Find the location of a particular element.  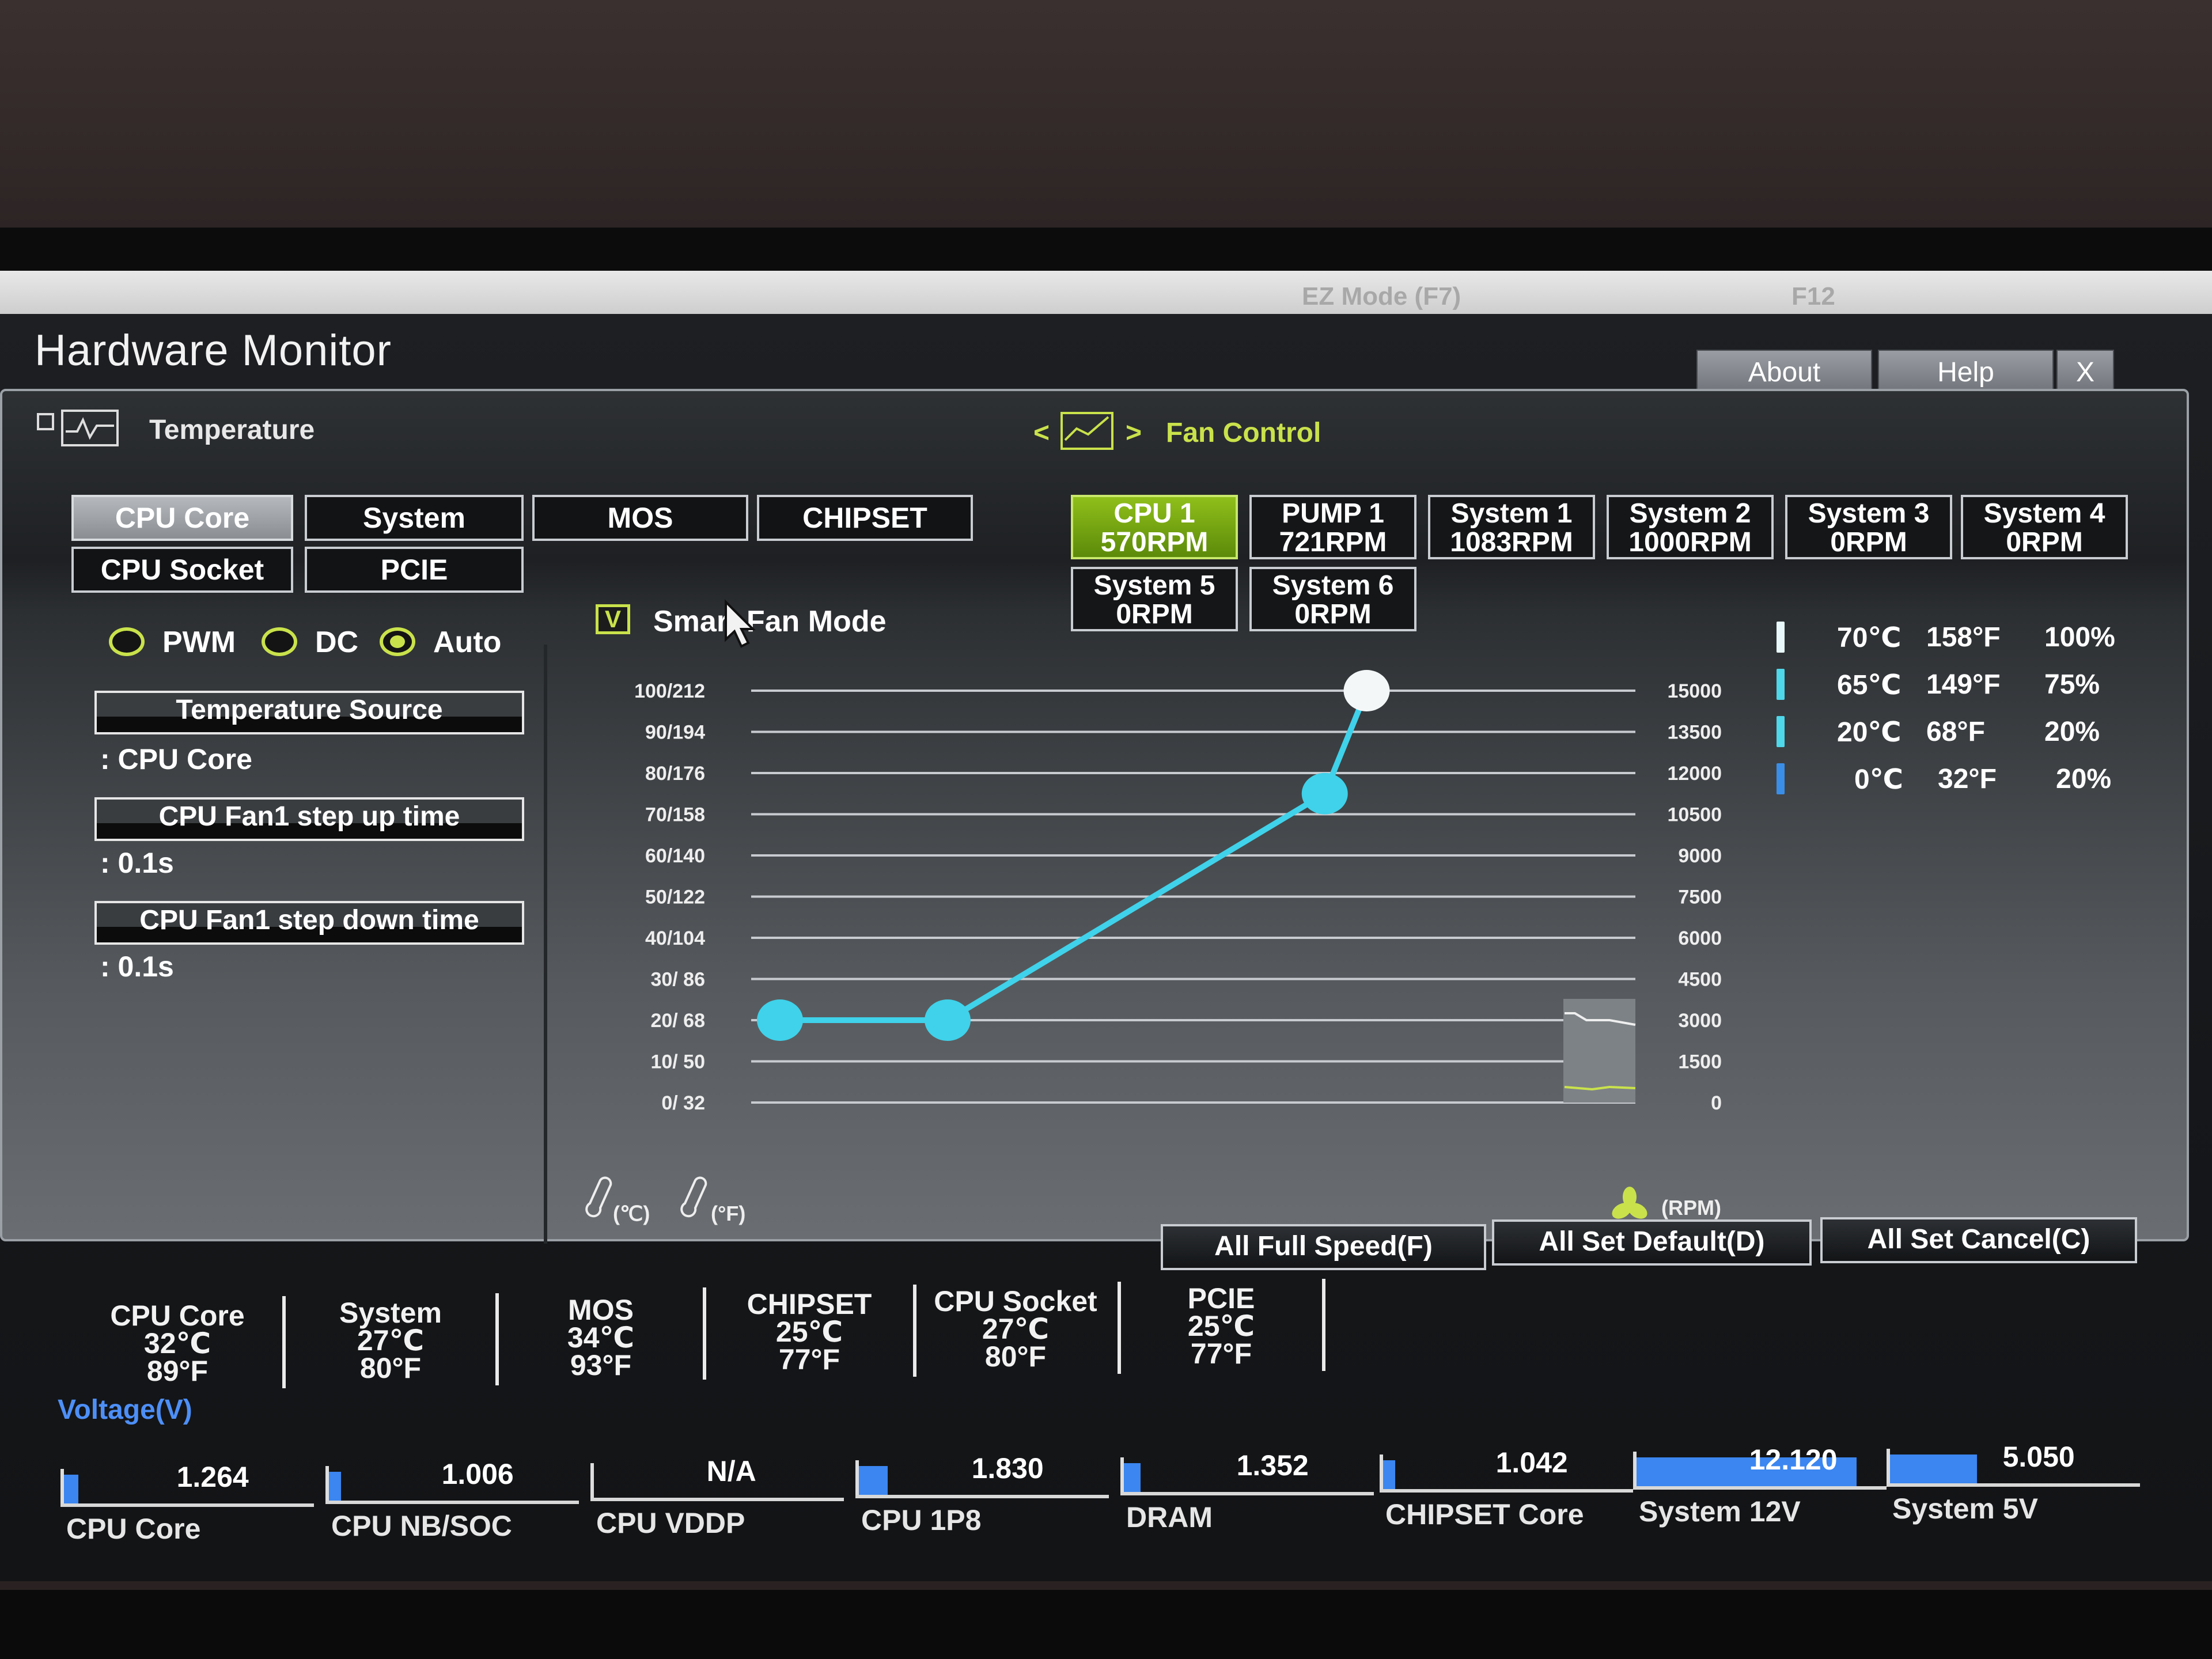

temp-sensor-pcie: PCIE is located at coordinates (414, 570).